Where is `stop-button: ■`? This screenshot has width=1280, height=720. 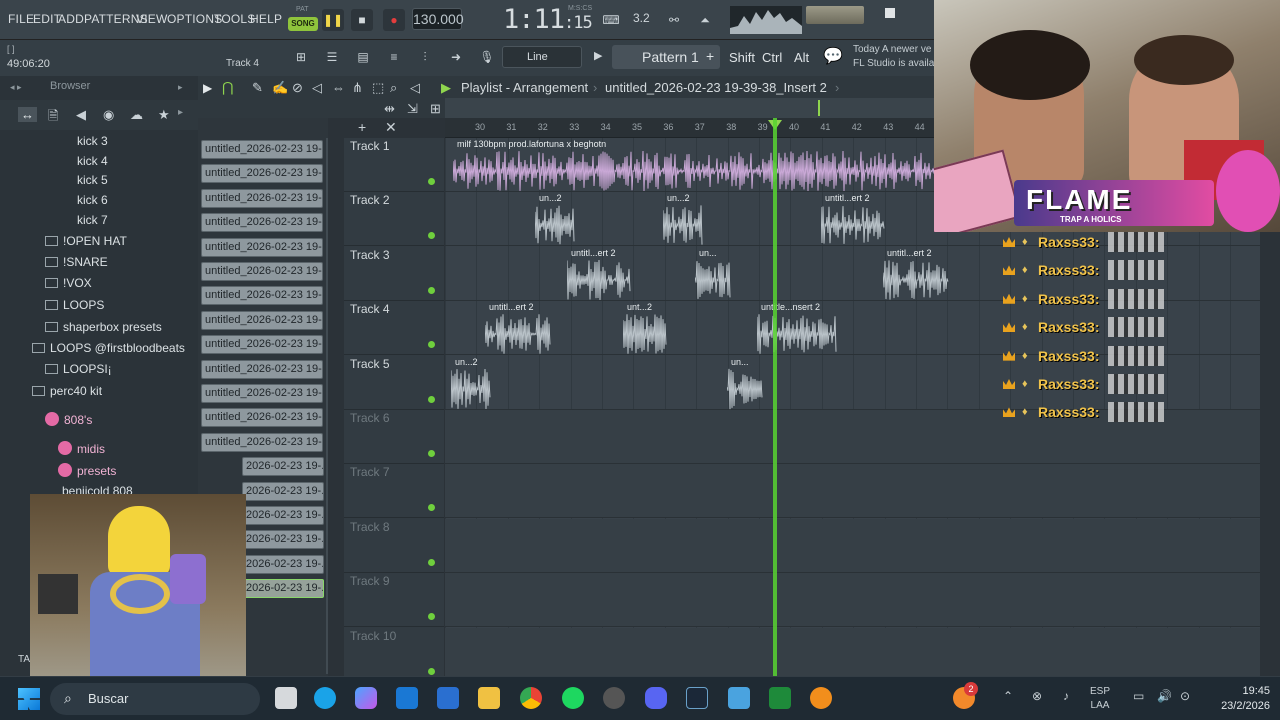
stop-button: ■ is located at coordinates (362, 20).